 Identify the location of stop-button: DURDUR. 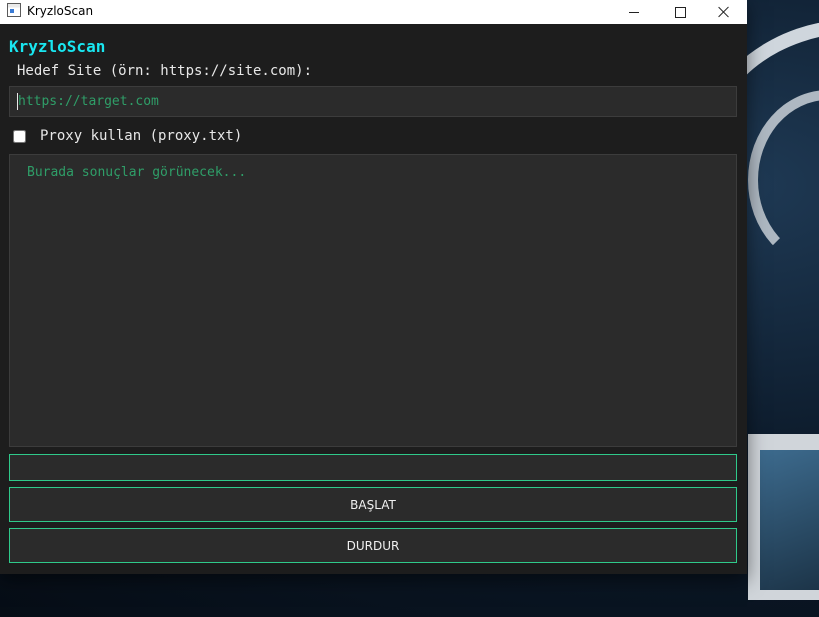
(373, 545).